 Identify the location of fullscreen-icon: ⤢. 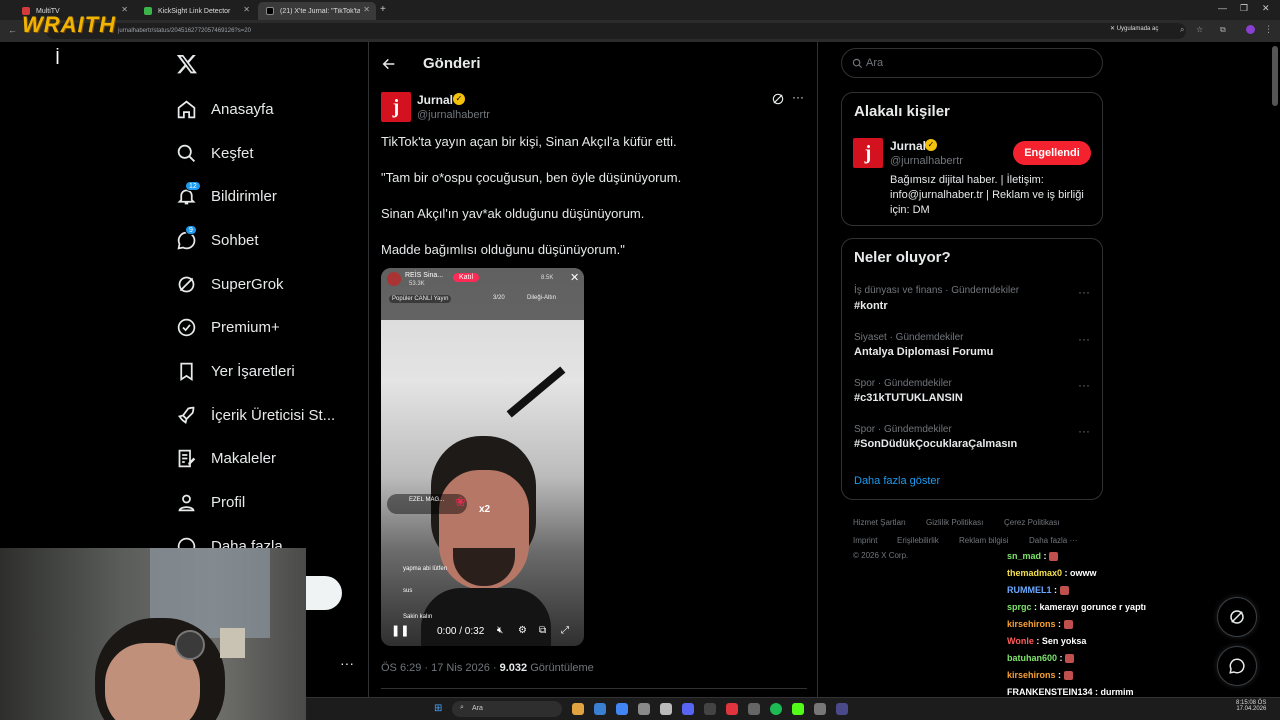
(565, 630).